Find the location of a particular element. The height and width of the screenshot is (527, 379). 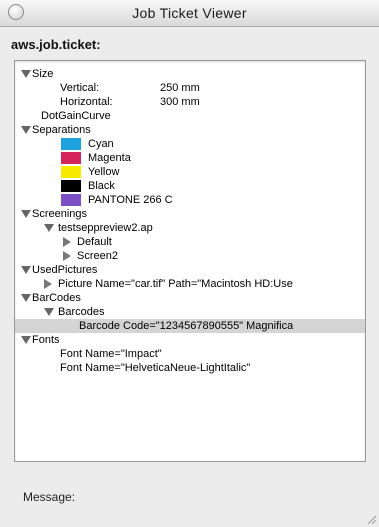

tree-node-label: Font Name="HelveticaNeue-LightItalic" is located at coordinates (155, 368).